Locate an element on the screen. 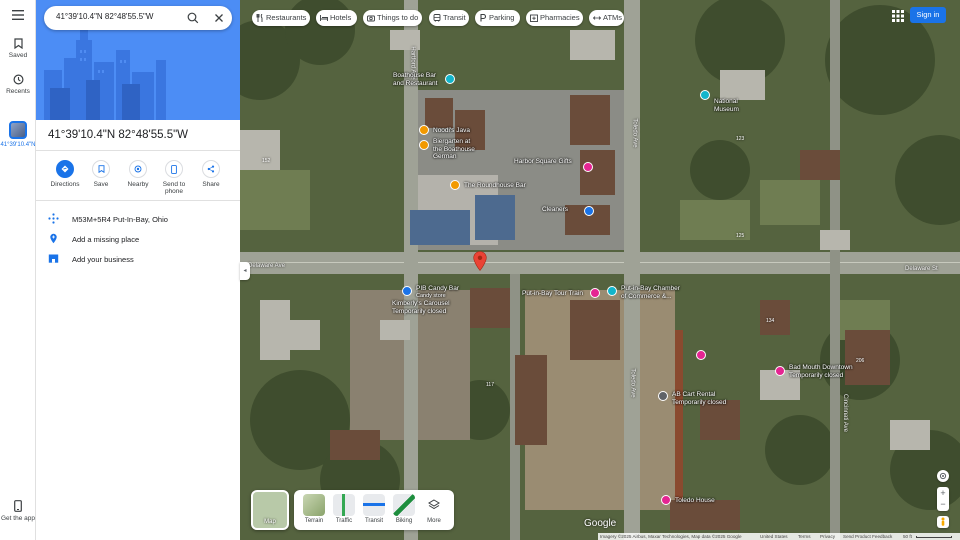 Image resolution: width=960 pixels, height=540 pixels. poi-label: Candy store is located at coordinates (431, 296).